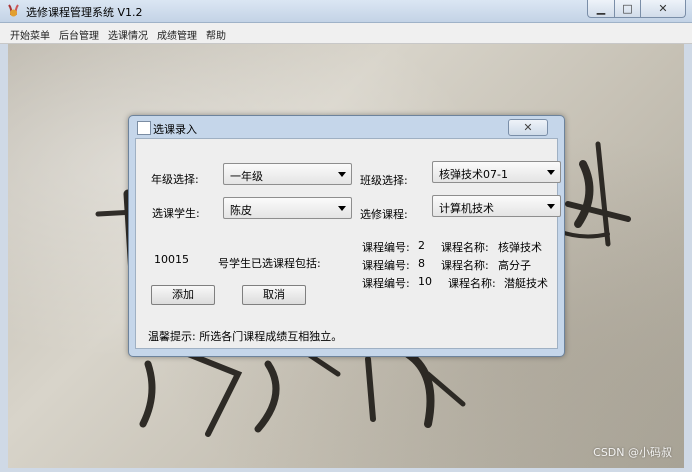 This screenshot has width=692, height=472. Describe the element at coordinates (346, 33) in the screenshot. I see `menu-bar: 开始菜单 后台管理 选课情况 成绩管理 帮助` at that location.